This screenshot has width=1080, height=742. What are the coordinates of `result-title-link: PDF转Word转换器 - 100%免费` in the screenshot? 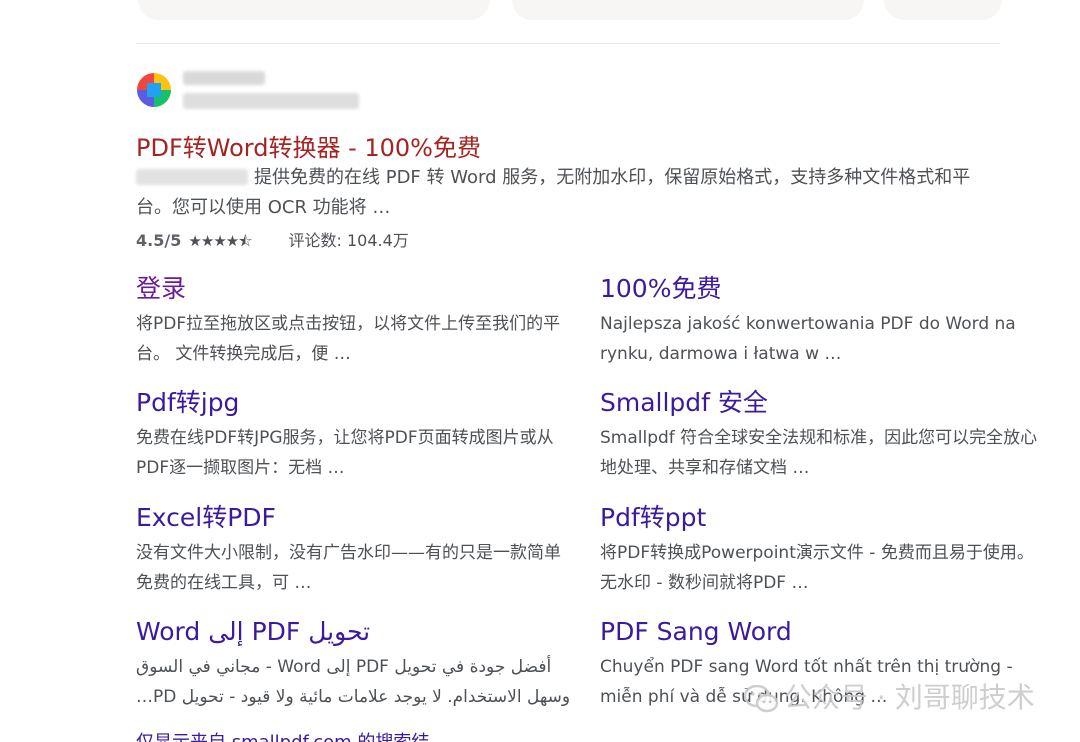 It's located at (308, 145).